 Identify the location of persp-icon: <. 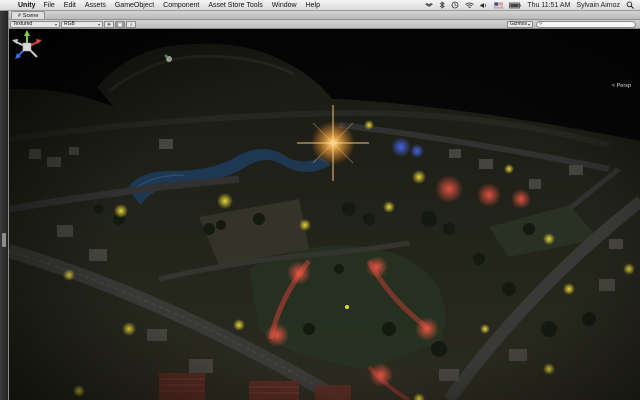
(613, 86).